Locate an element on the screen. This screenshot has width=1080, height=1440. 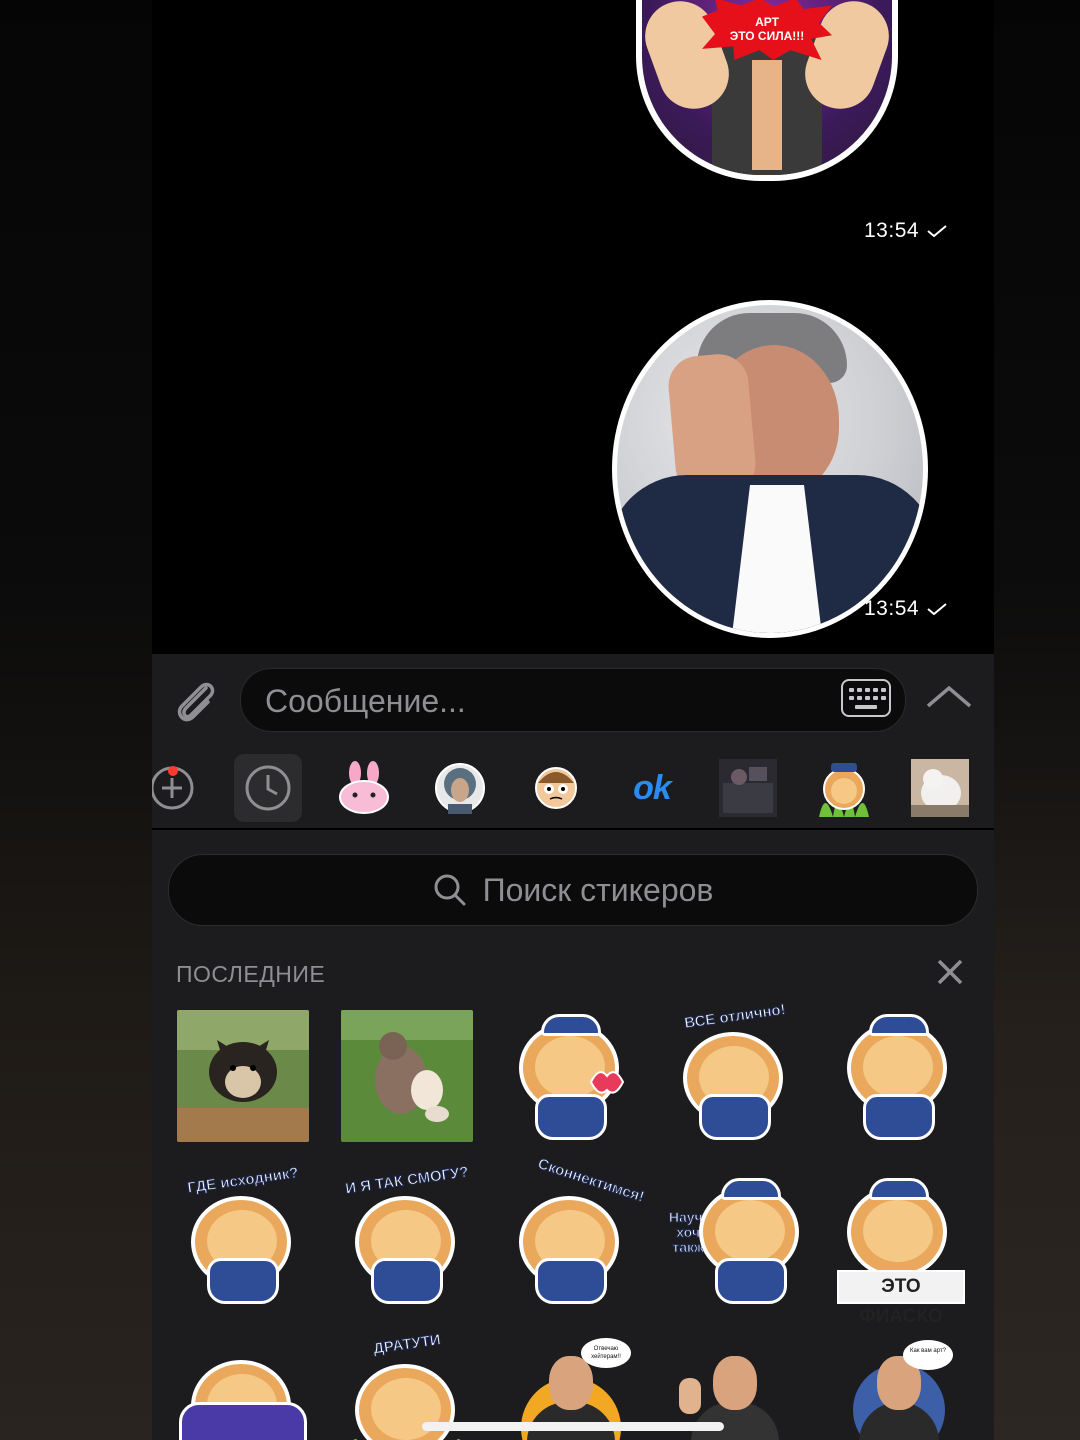
astronaut-sticker-pack-tab is located at coordinates (460, 788).